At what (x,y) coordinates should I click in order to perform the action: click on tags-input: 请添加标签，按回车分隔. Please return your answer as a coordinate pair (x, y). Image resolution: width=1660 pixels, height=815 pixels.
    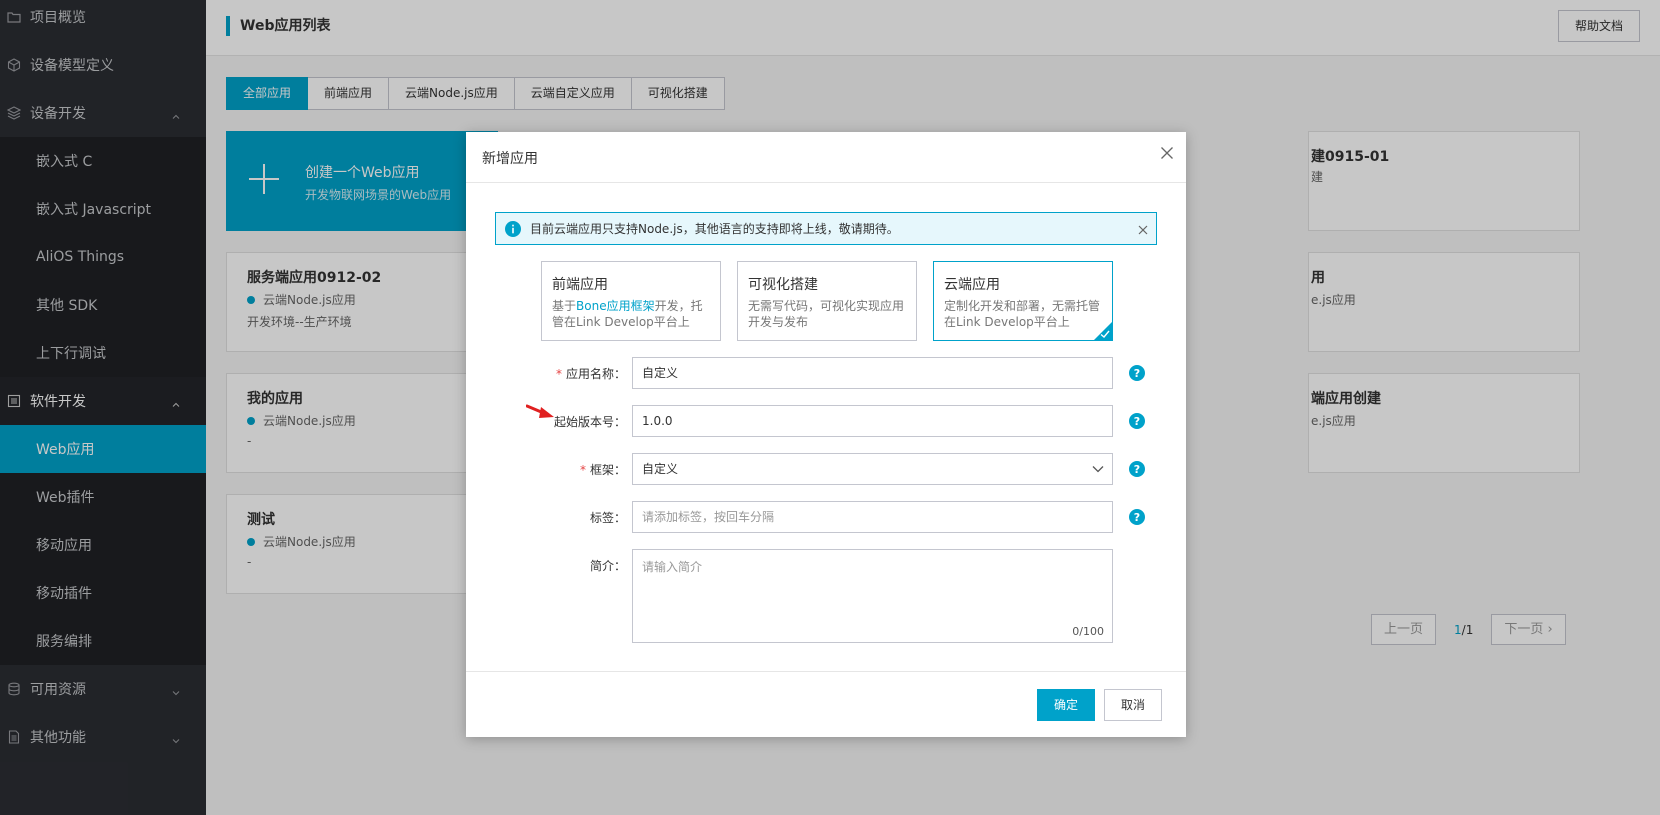
    Looking at the image, I should click on (872, 517).